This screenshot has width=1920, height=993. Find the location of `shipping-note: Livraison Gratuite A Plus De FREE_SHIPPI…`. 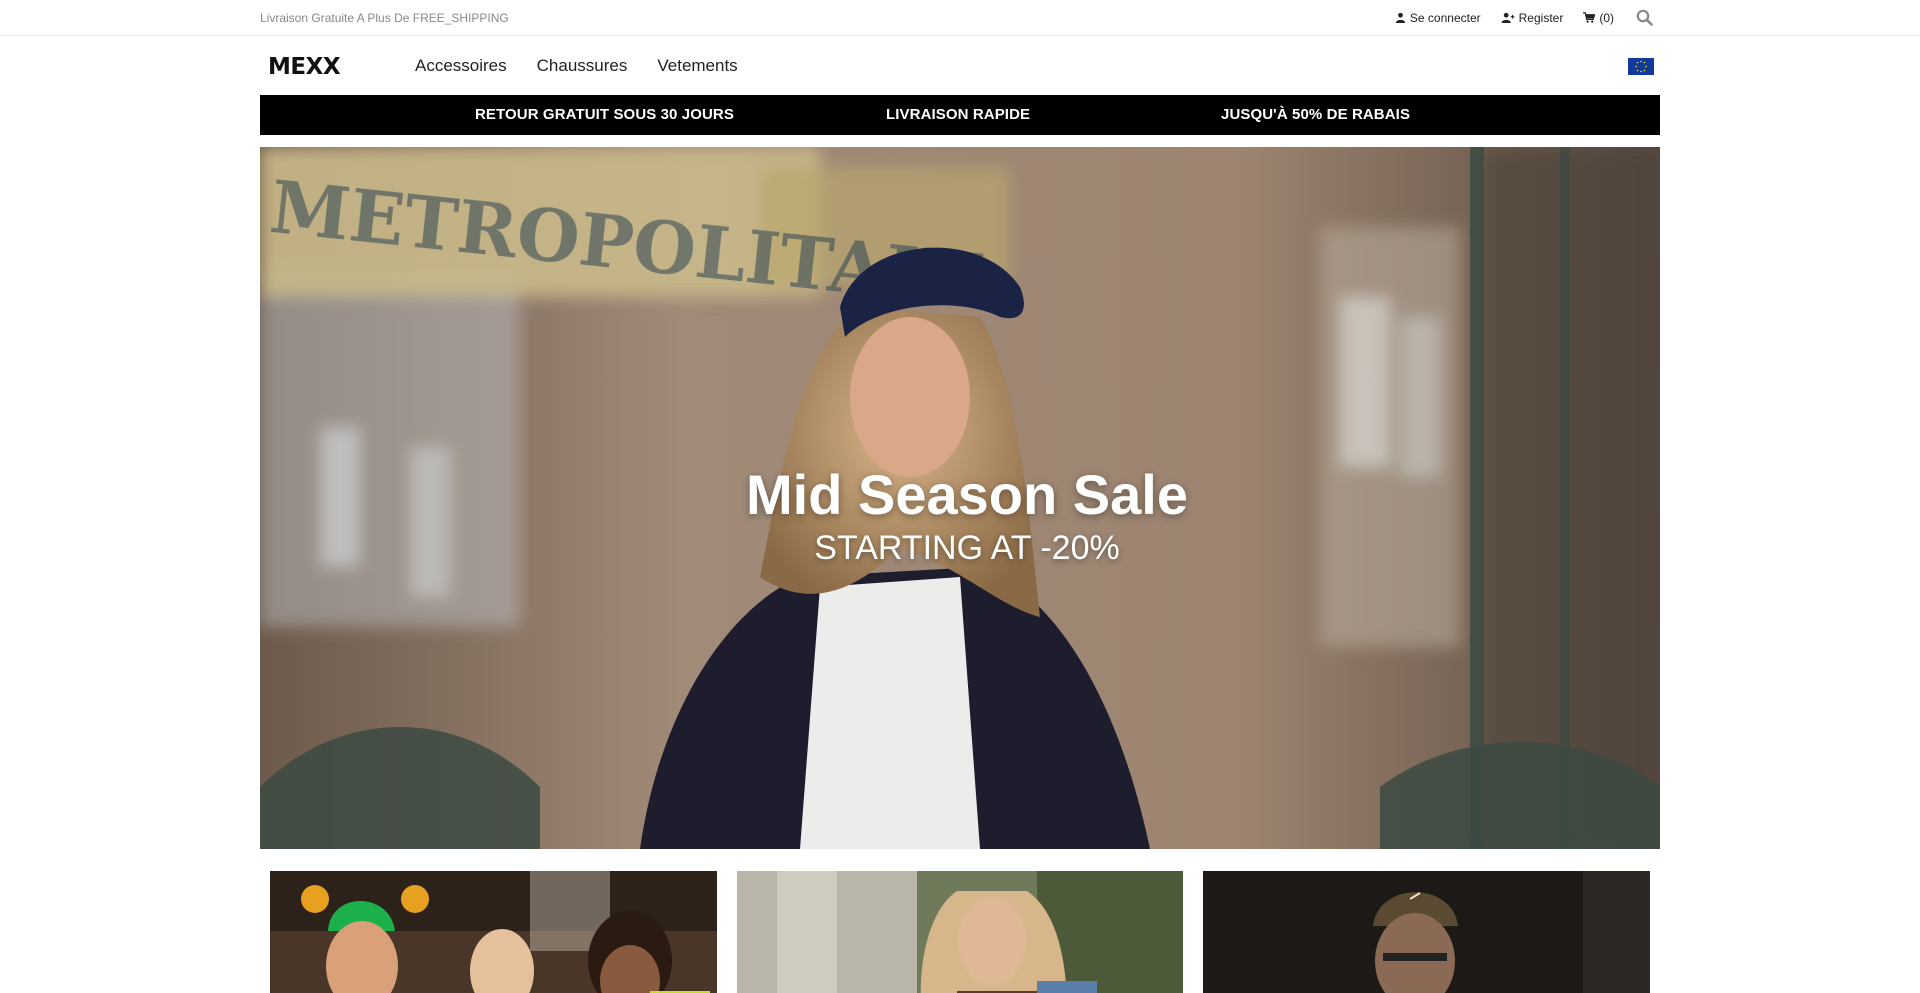

shipping-note: Livraison Gratuite A Plus De FREE_SHIPPI… is located at coordinates (384, 17).